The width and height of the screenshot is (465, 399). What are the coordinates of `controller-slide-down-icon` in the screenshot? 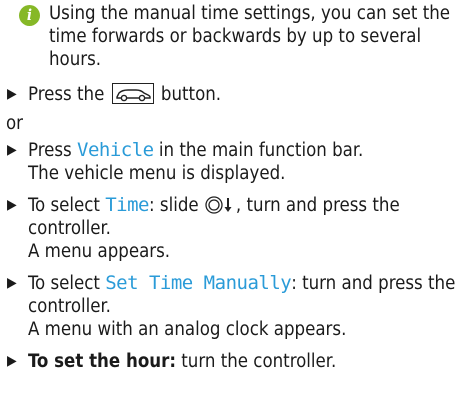 It's located at (220, 205).